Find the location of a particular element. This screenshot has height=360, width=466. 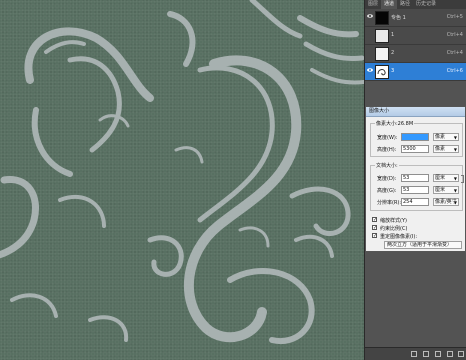

tab-history: 历史记录 is located at coordinates (426, 4).